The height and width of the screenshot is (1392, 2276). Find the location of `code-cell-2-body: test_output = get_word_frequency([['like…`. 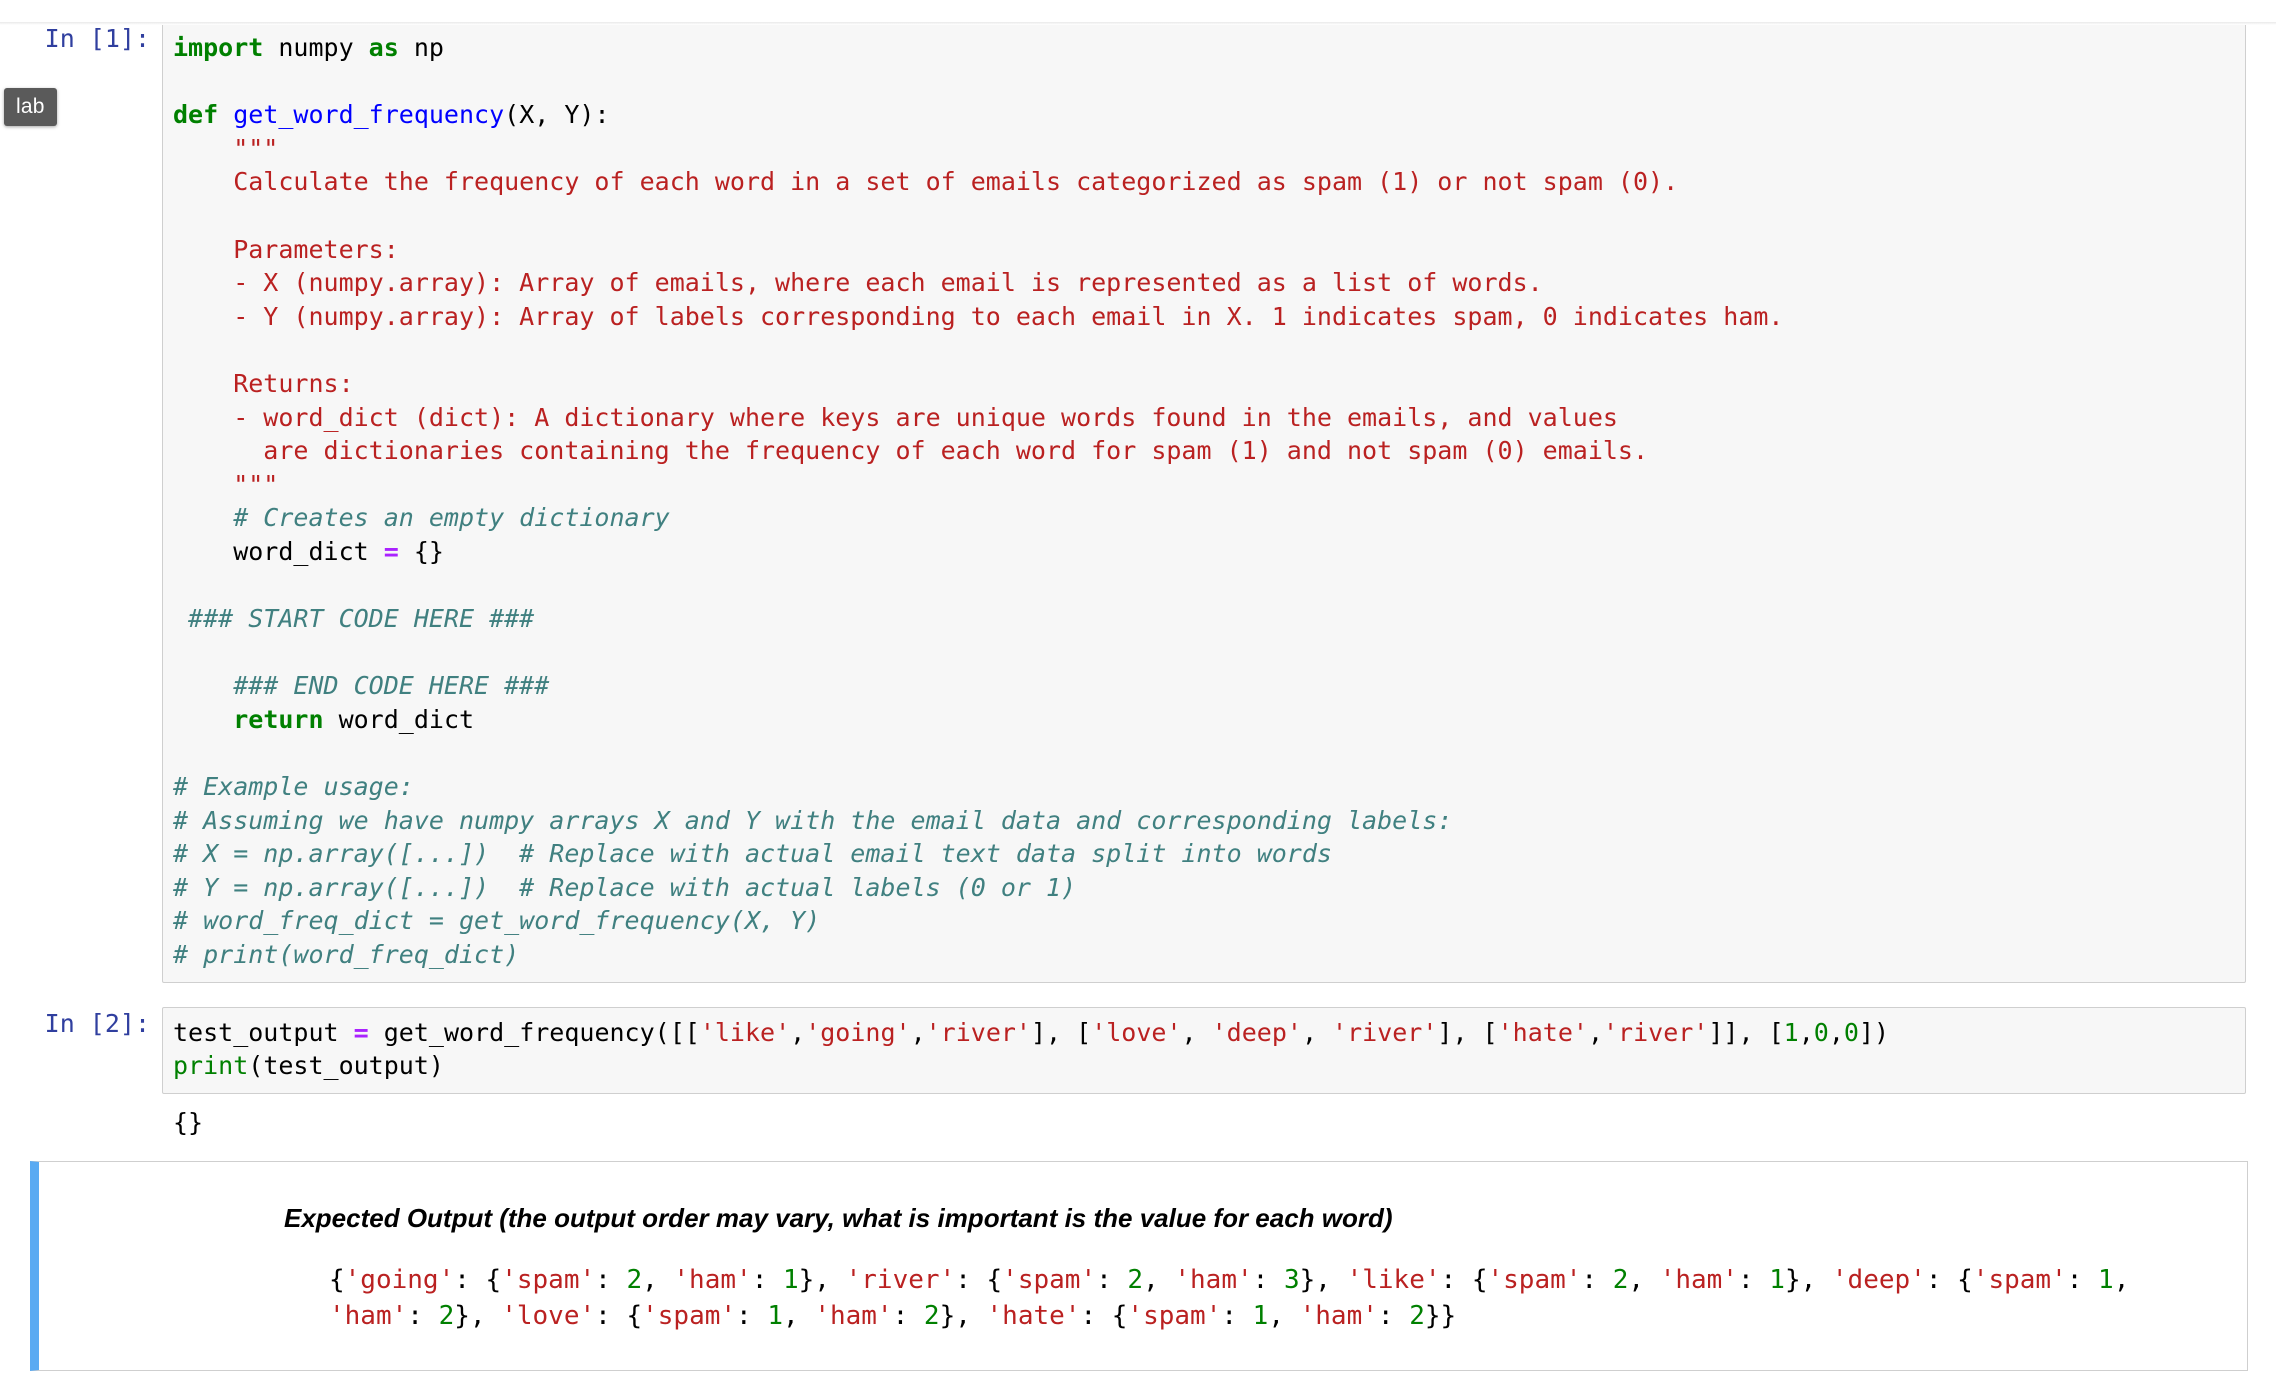

code-cell-2-body: test_output = get_word_frequency([['like… is located at coordinates (1204, 1073).